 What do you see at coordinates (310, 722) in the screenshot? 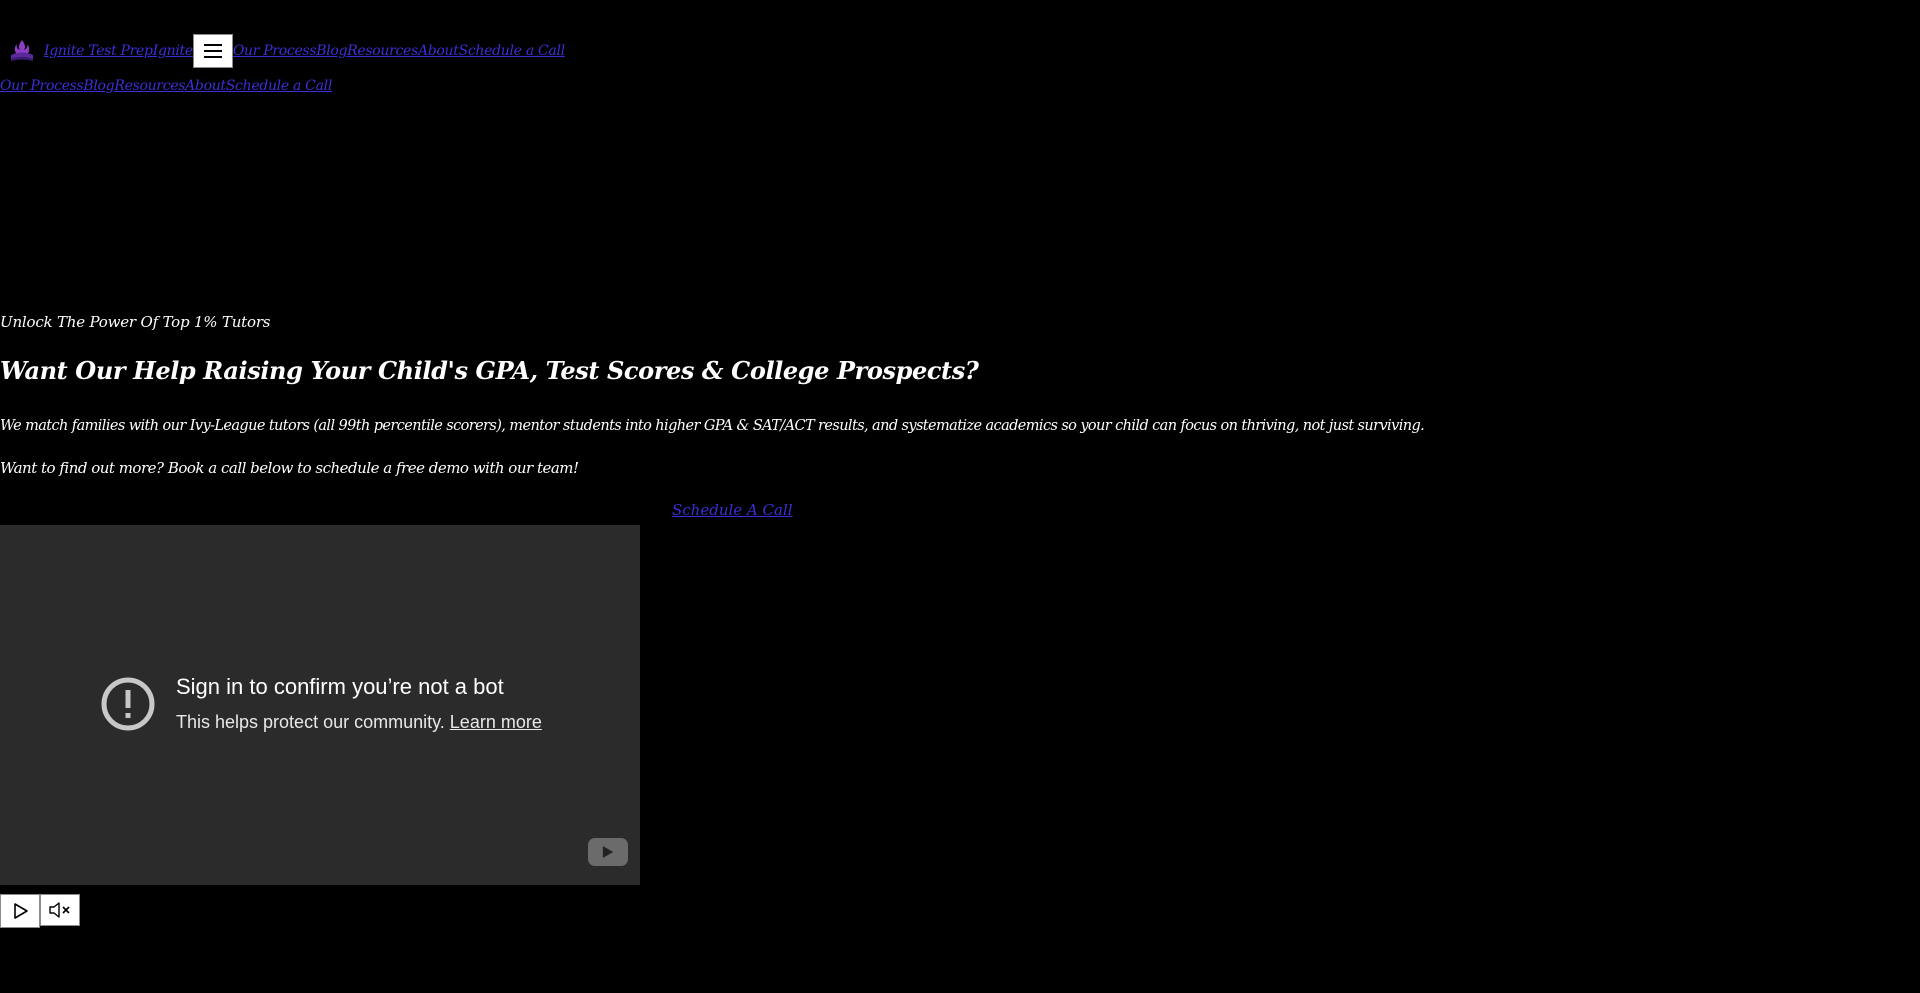
I see `video-subtitle-text: This helps protect our community.` at bounding box center [310, 722].